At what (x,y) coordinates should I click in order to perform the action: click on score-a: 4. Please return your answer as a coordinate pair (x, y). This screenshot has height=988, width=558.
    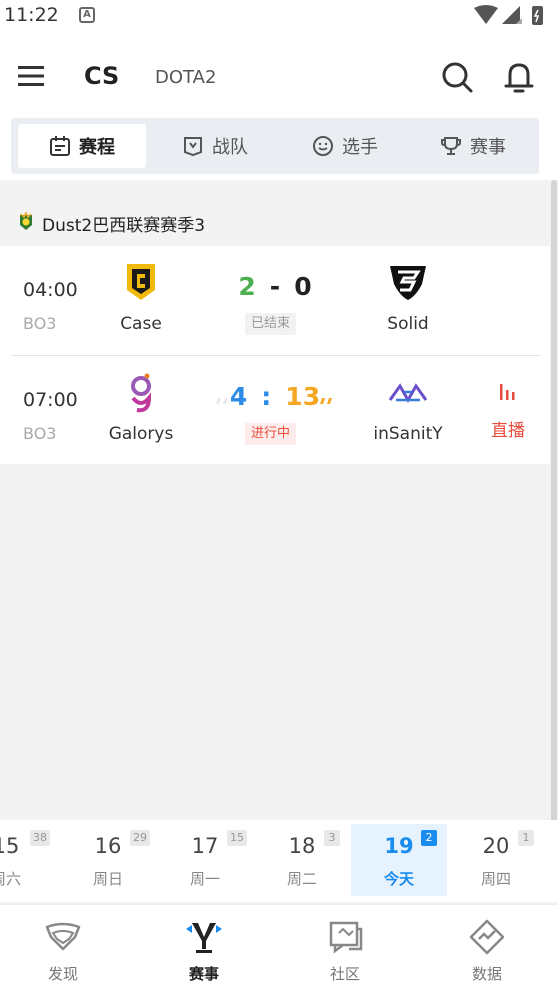
    Looking at the image, I should click on (238, 396).